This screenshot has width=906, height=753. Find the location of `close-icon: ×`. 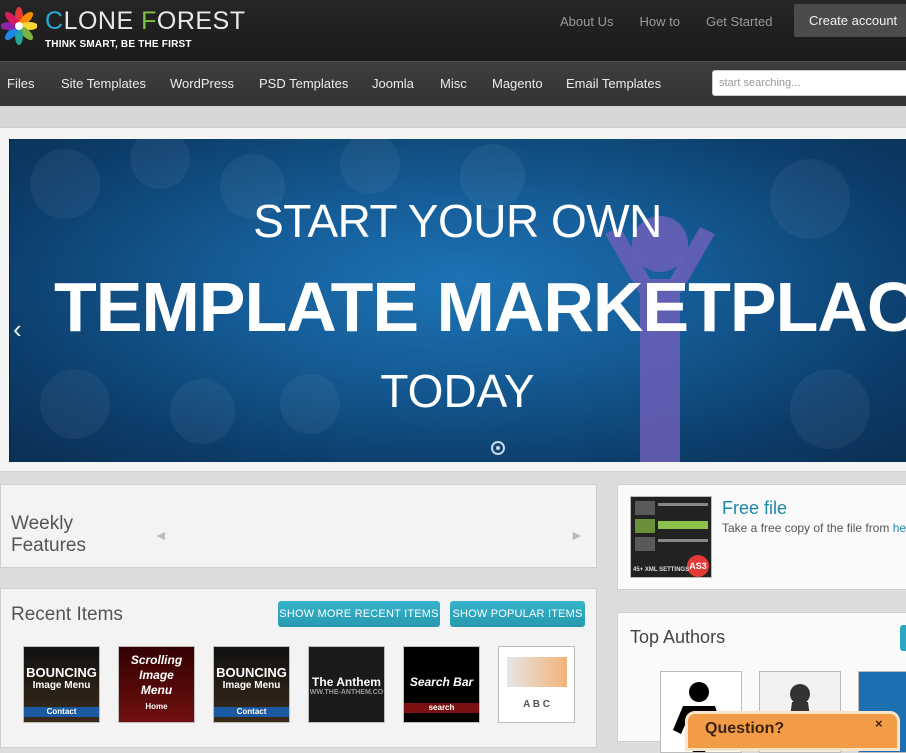

close-icon: × is located at coordinates (879, 723).